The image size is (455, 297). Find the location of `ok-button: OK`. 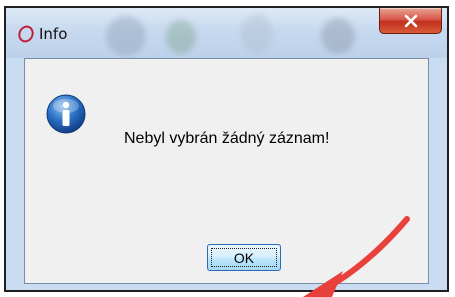

ok-button: OK is located at coordinates (244, 257).